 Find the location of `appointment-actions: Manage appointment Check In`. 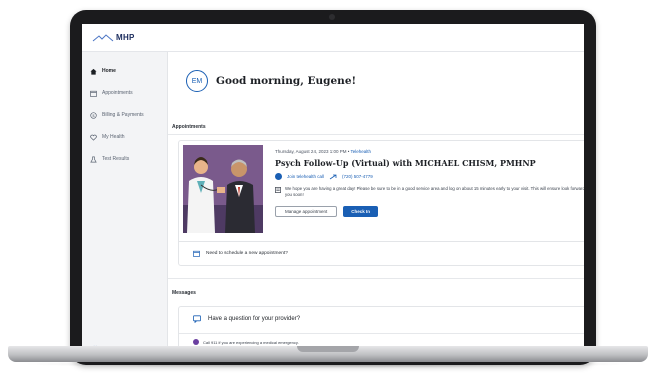

appointment-actions: Manage appointment Check In is located at coordinates (429, 211).